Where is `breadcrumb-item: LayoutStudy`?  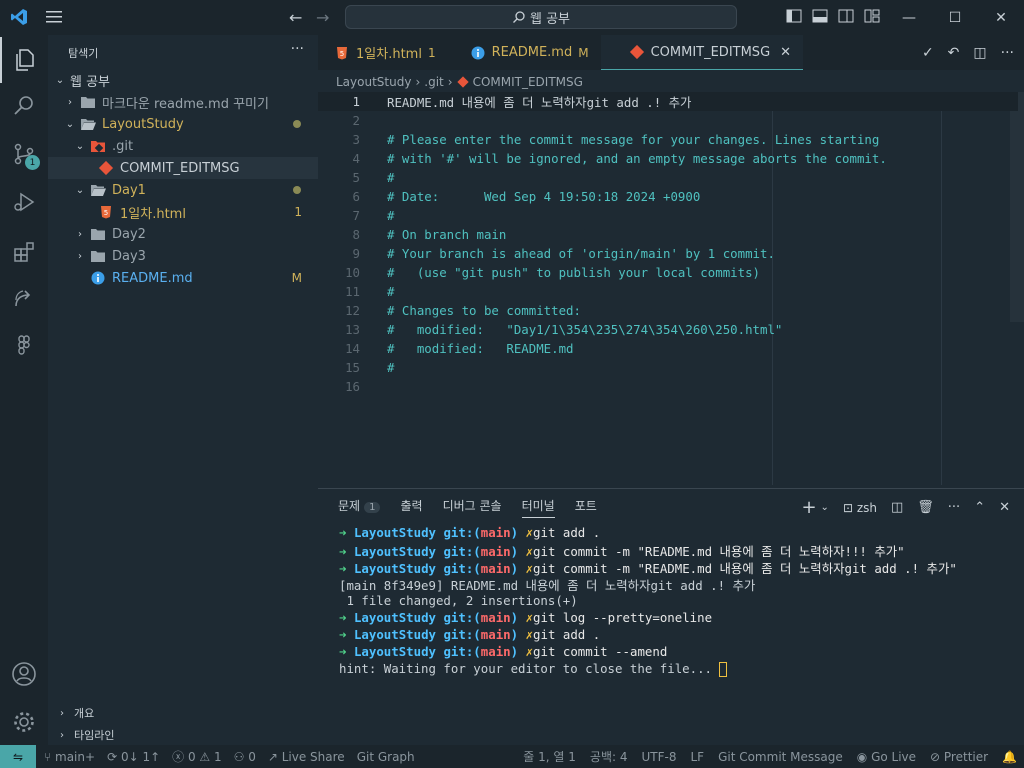 breadcrumb-item: LayoutStudy is located at coordinates (373, 82).